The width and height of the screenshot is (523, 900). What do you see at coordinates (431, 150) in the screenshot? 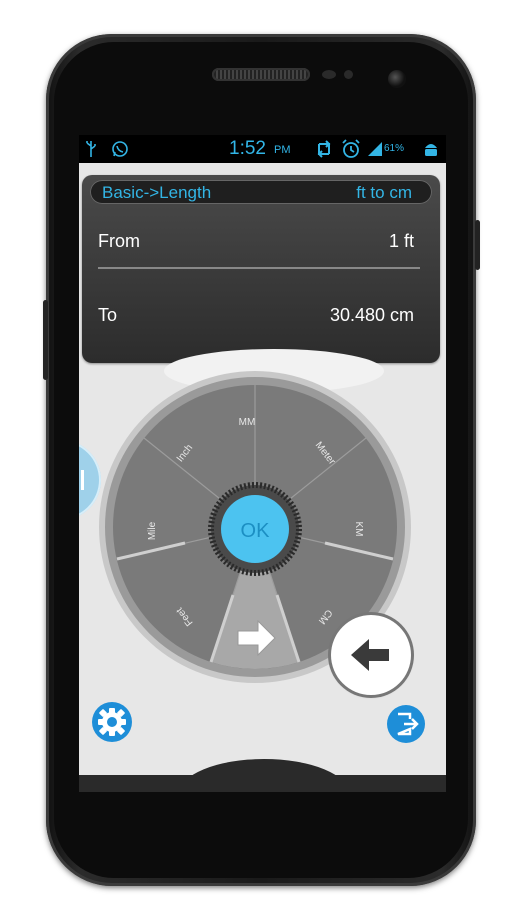
I see `android-icon` at bounding box center [431, 150].